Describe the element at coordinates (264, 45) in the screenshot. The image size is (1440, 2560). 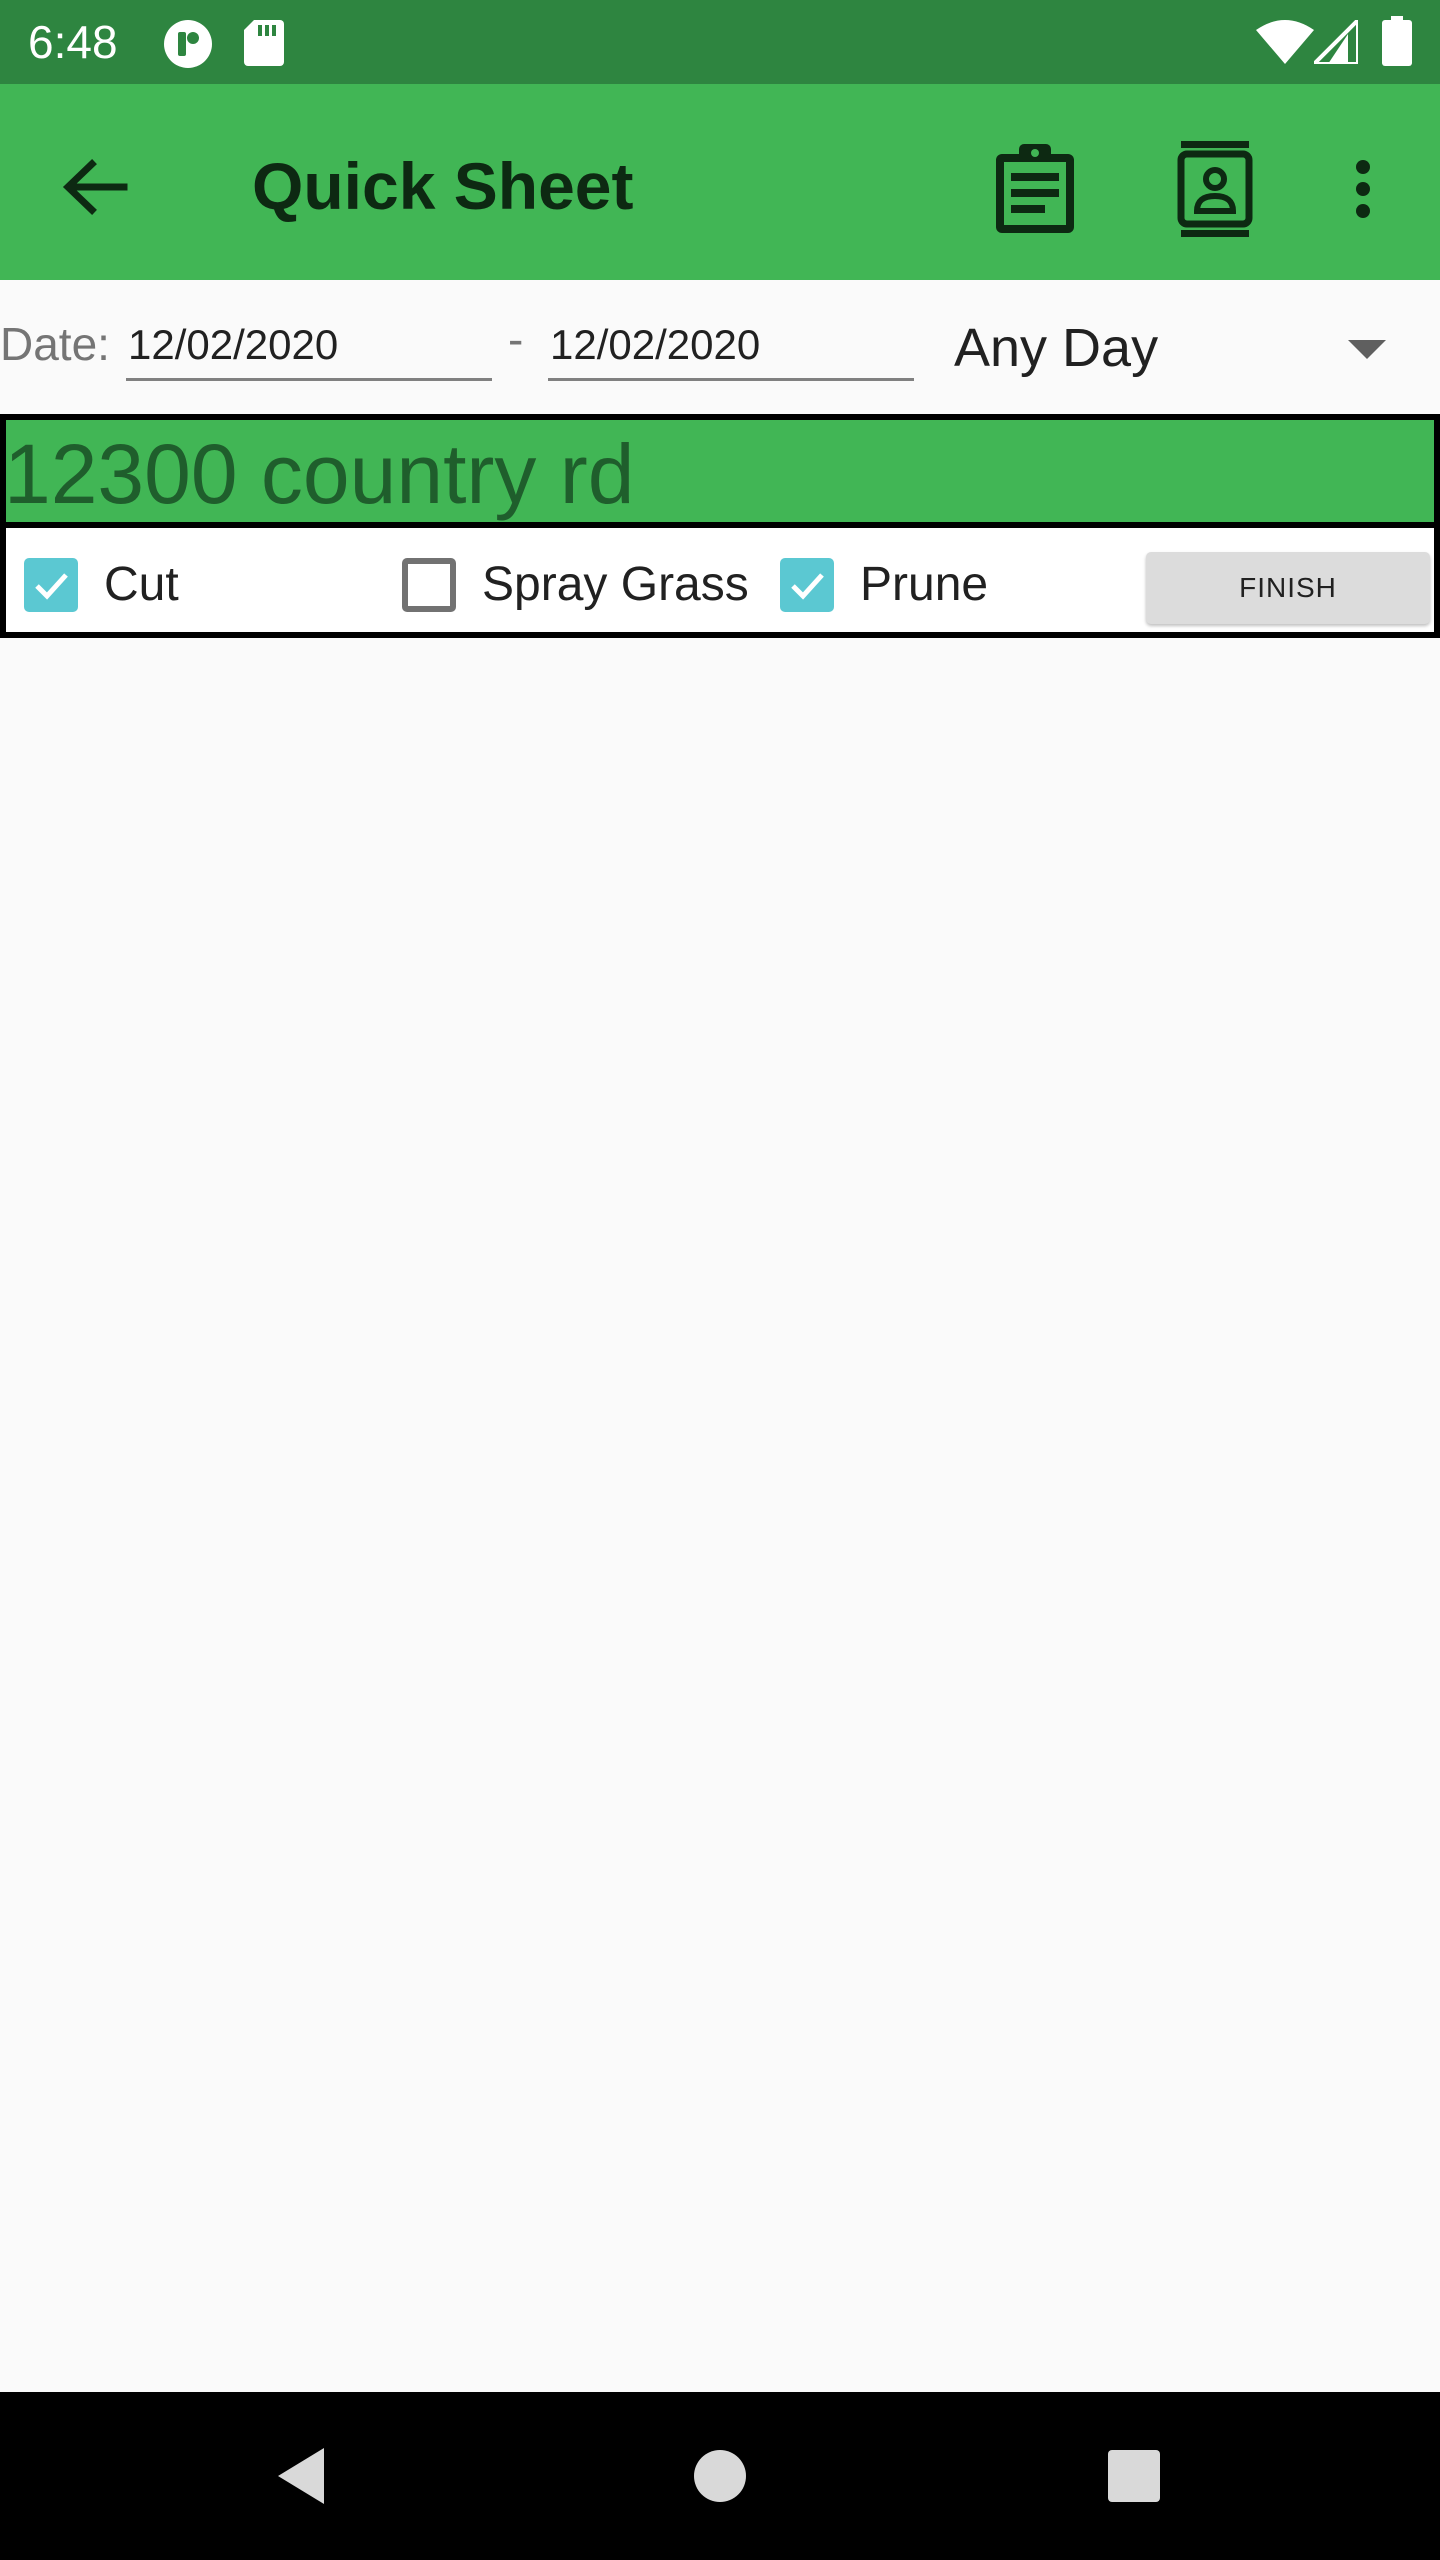
I see `sd-card-icon` at that location.